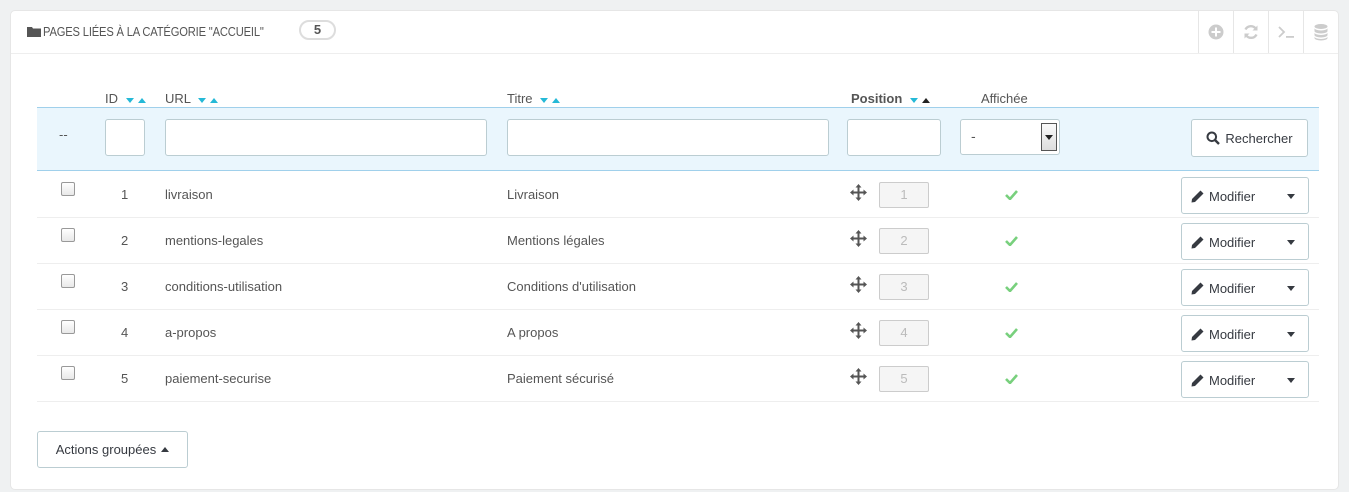  I want to click on count-badge: 5, so click(317, 30).